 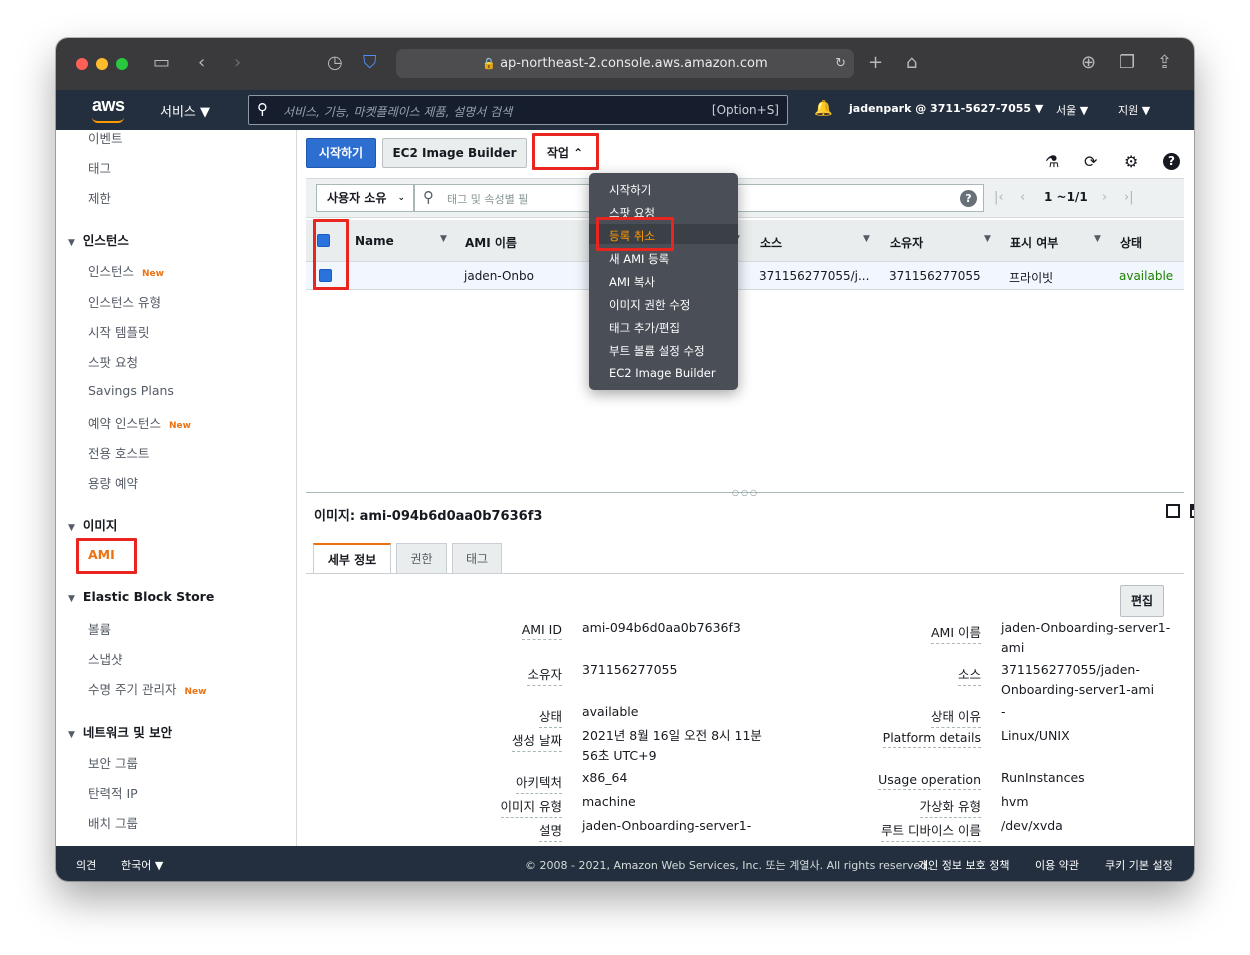 What do you see at coordinates (370, 63) in the screenshot?
I see `privacy-shield-icon: ⛉` at bounding box center [370, 63].